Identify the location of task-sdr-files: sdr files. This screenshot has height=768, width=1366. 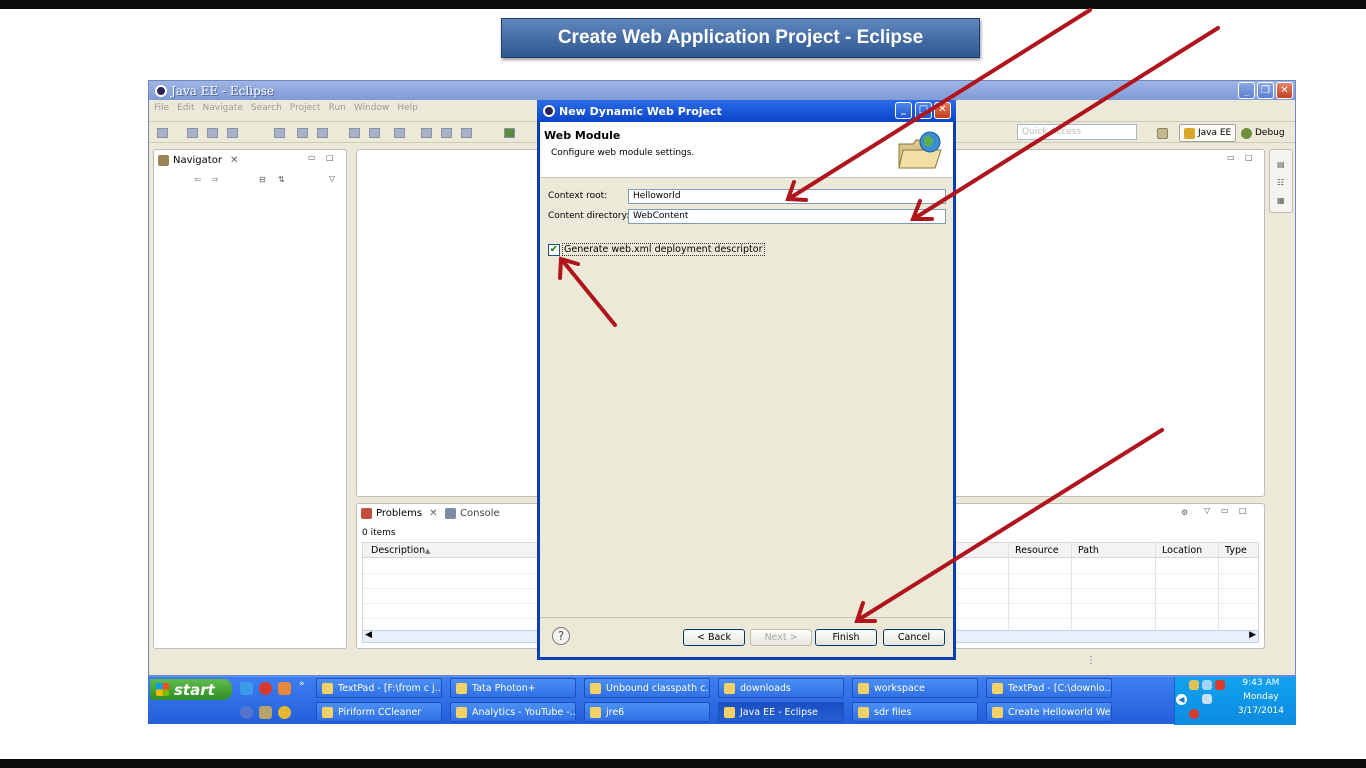
(915, 712).